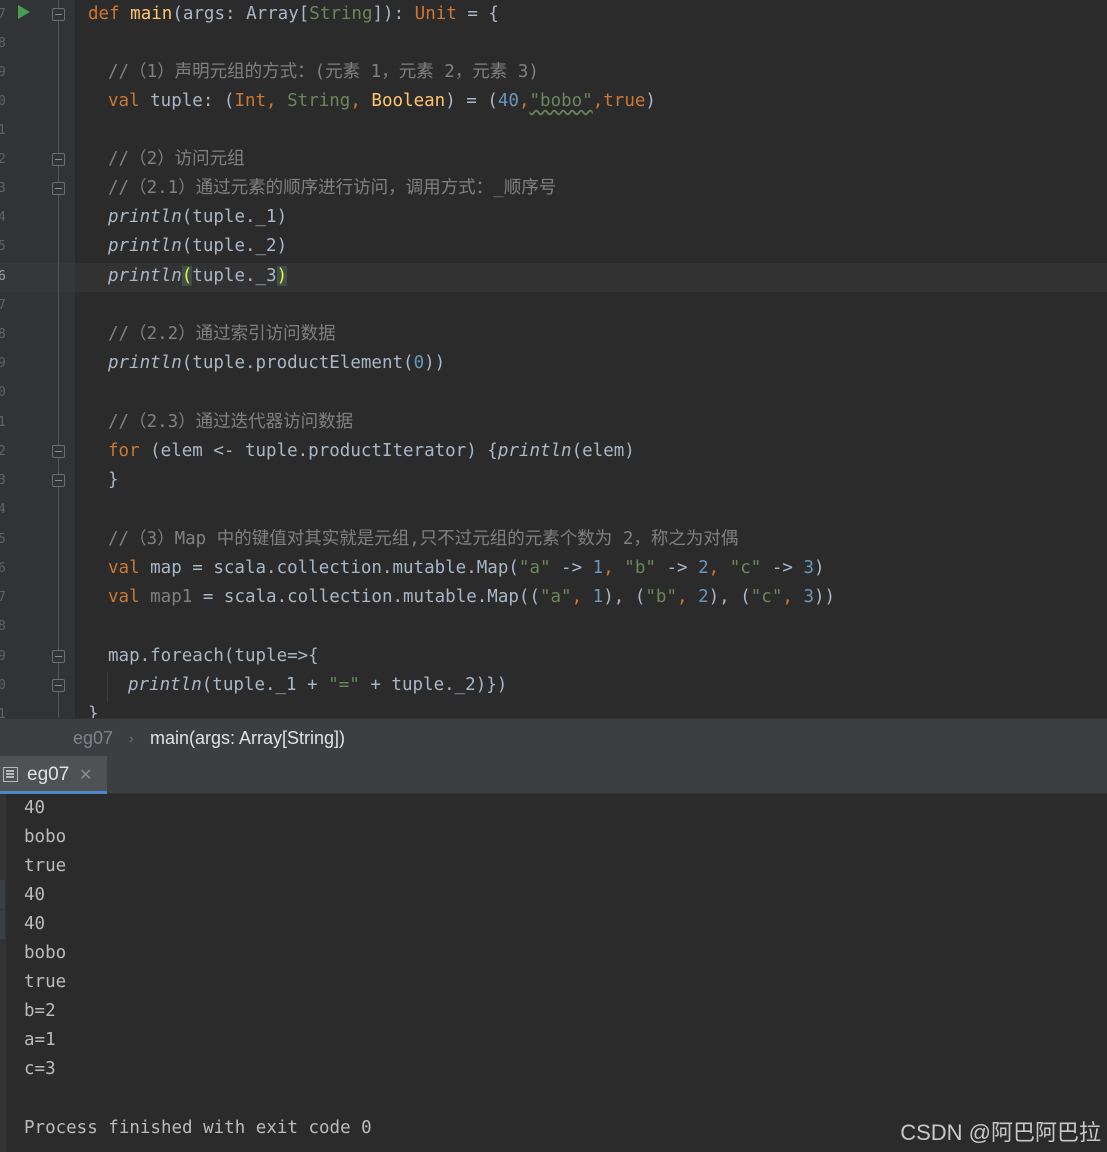 The image size is (1107, 1152). Describe the element at coordinates (37, 277) in the screenshot. I see `current-line-gutter` at that location.